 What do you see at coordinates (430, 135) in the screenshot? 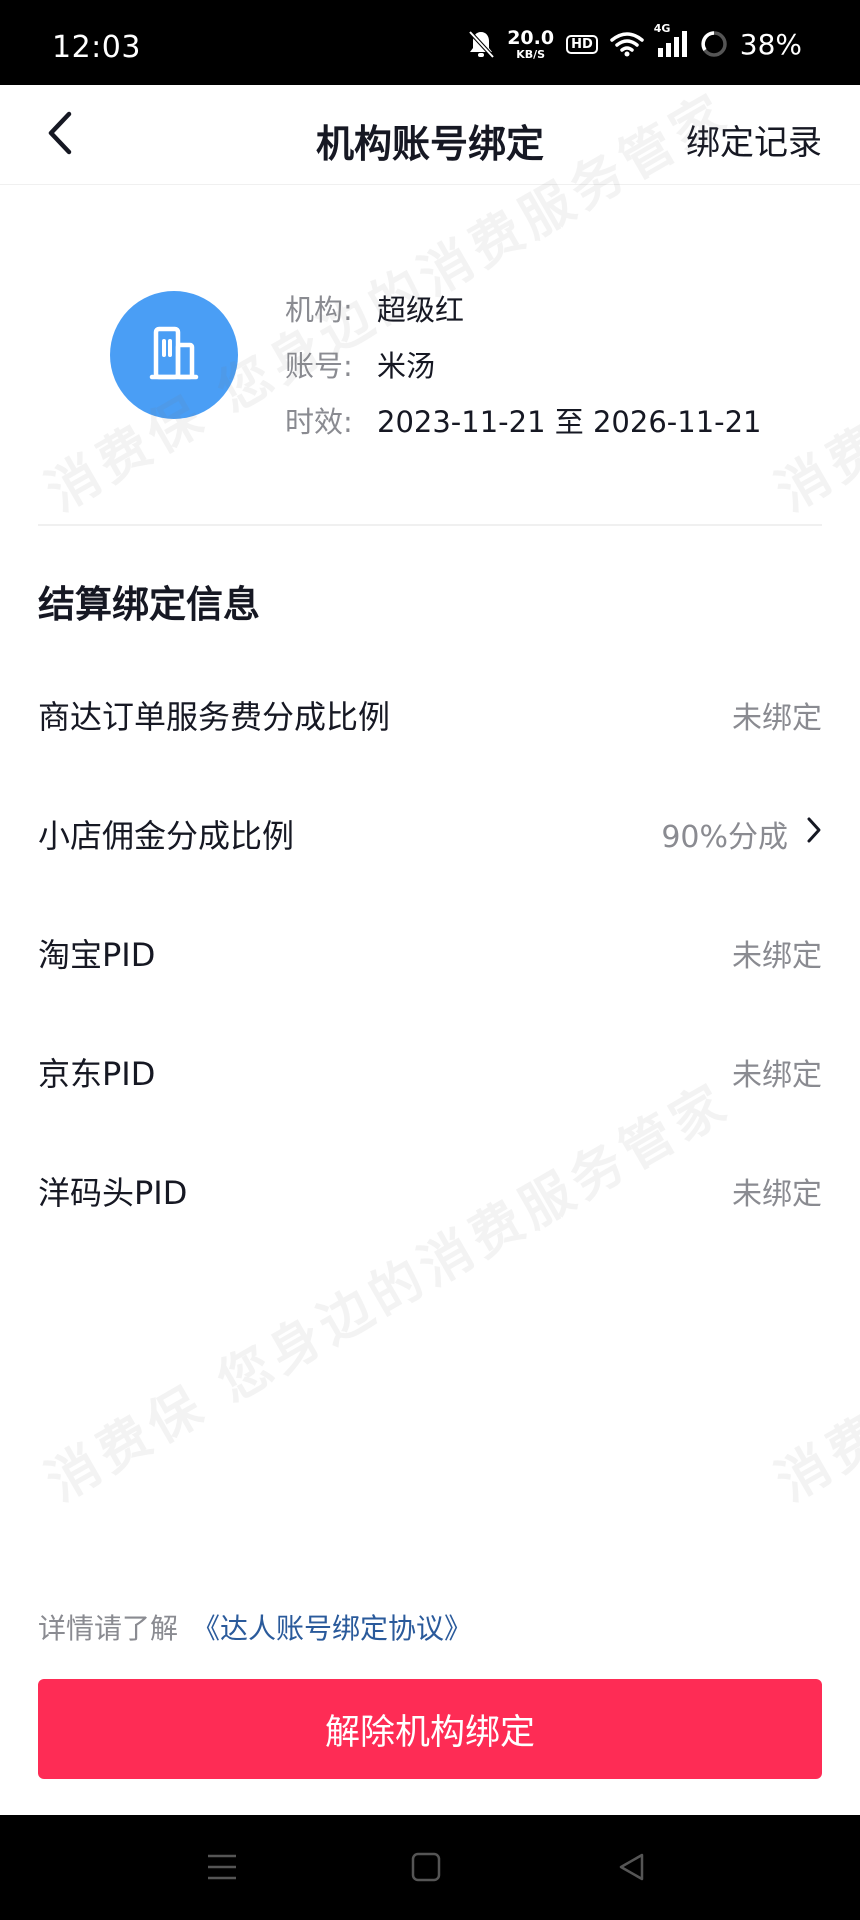
I see `nav-header: 机构账号绑定 绑定记录` at bounding box center [430, 135].